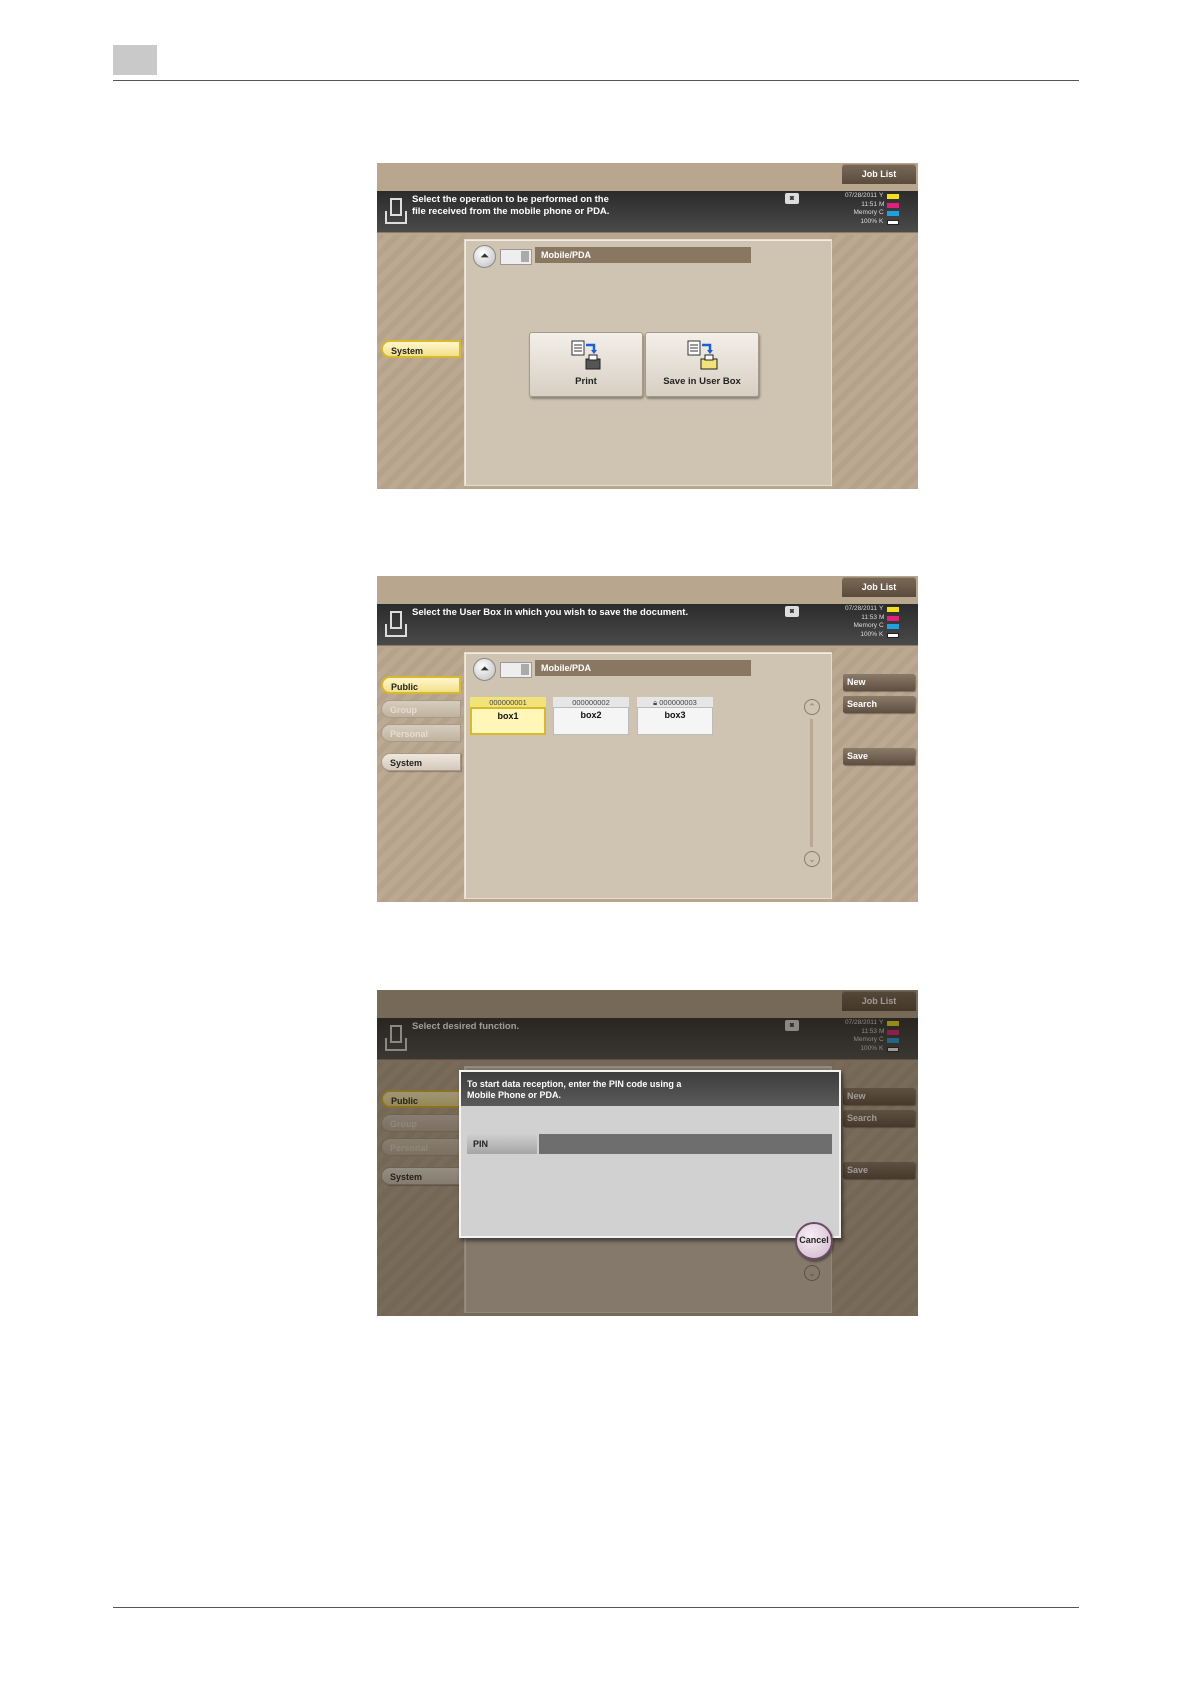  What do you see at coordinates (421, 733) in the screenshot?
I see `tab-personal: Personal` at bounding box center [421, 733].